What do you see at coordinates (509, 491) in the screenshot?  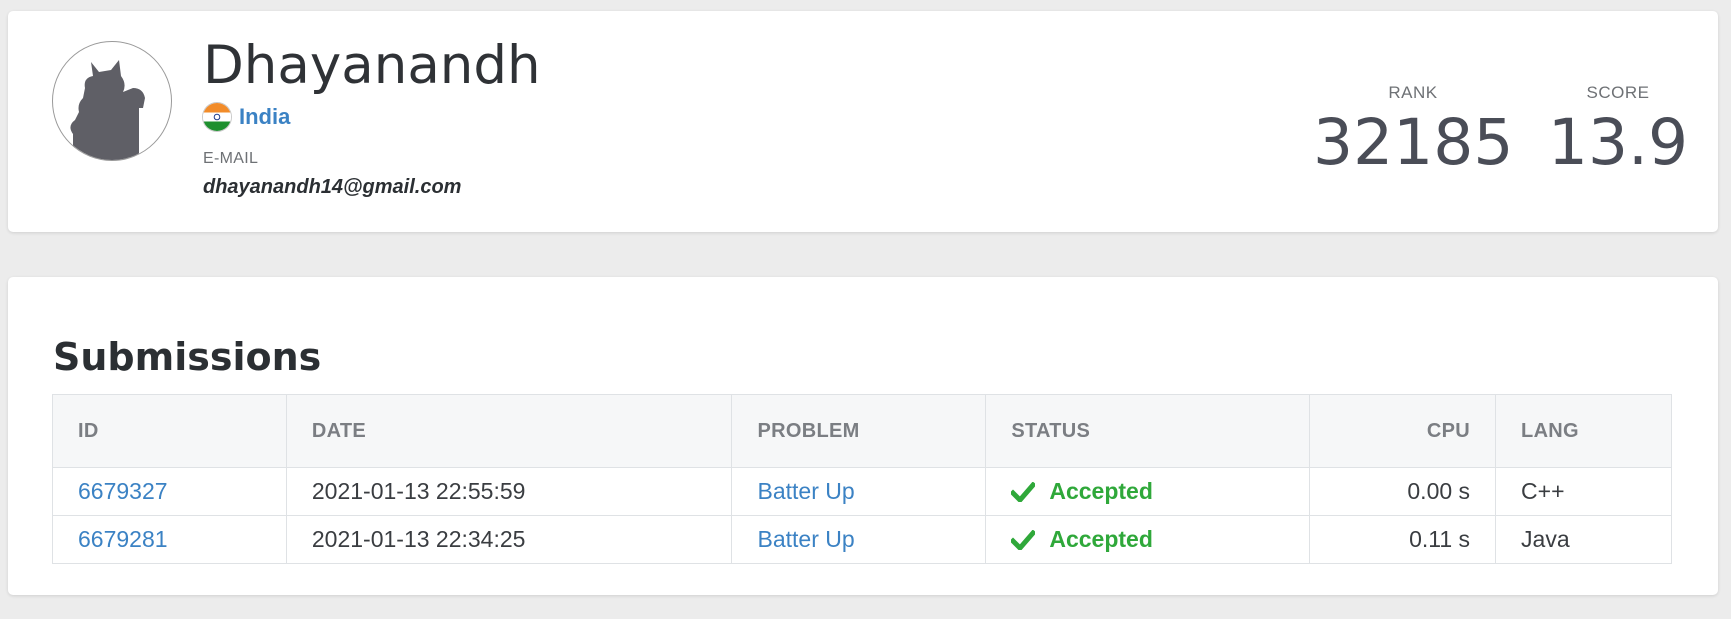 I see `cell-date: 2021-01-13 22:55:59` at bounding box center [509, 491].